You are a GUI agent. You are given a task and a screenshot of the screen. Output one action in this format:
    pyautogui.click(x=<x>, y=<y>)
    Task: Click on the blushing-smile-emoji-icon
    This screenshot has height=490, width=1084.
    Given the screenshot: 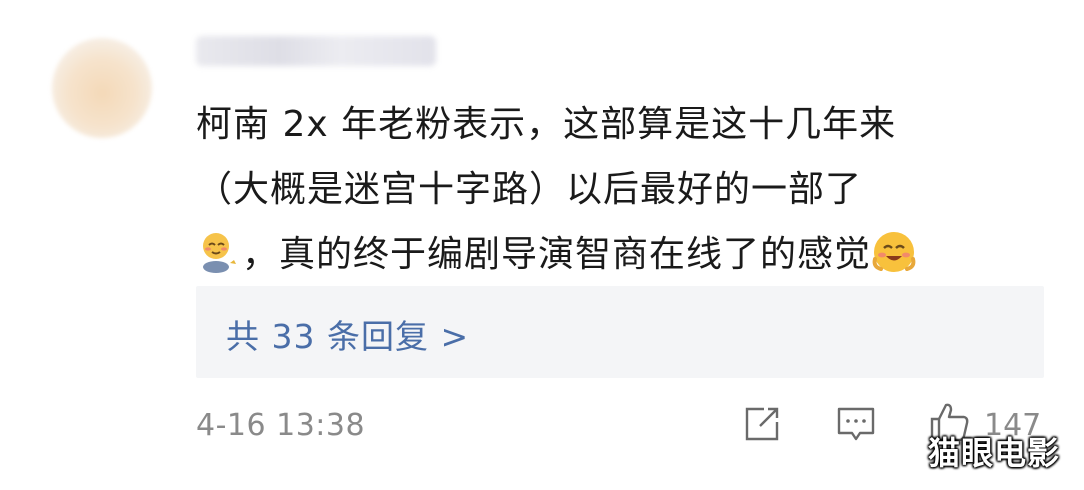 What is the action you would take?
    pyautogui.click(x=894, y=252)
    